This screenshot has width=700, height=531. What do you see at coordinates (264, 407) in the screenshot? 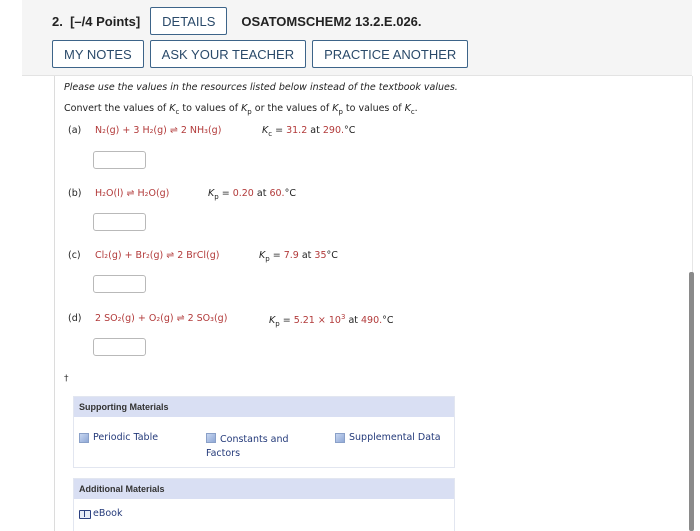
I see `supporting-materials-title: Supporting Materials` at bounding box center [264, 407].